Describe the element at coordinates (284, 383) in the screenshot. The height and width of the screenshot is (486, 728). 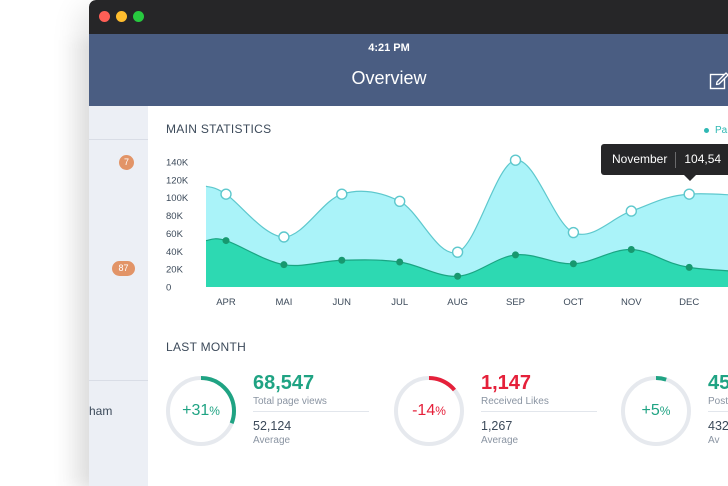
I see `stat-value: 68,547` at that location.